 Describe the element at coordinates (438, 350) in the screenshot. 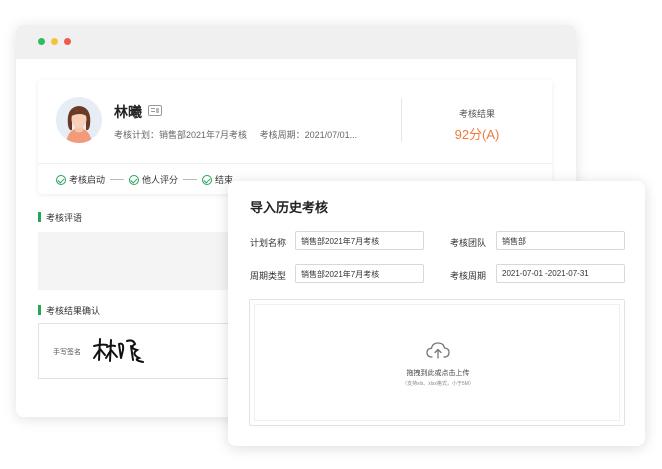

I see `cloud-upload-icon` at that location.